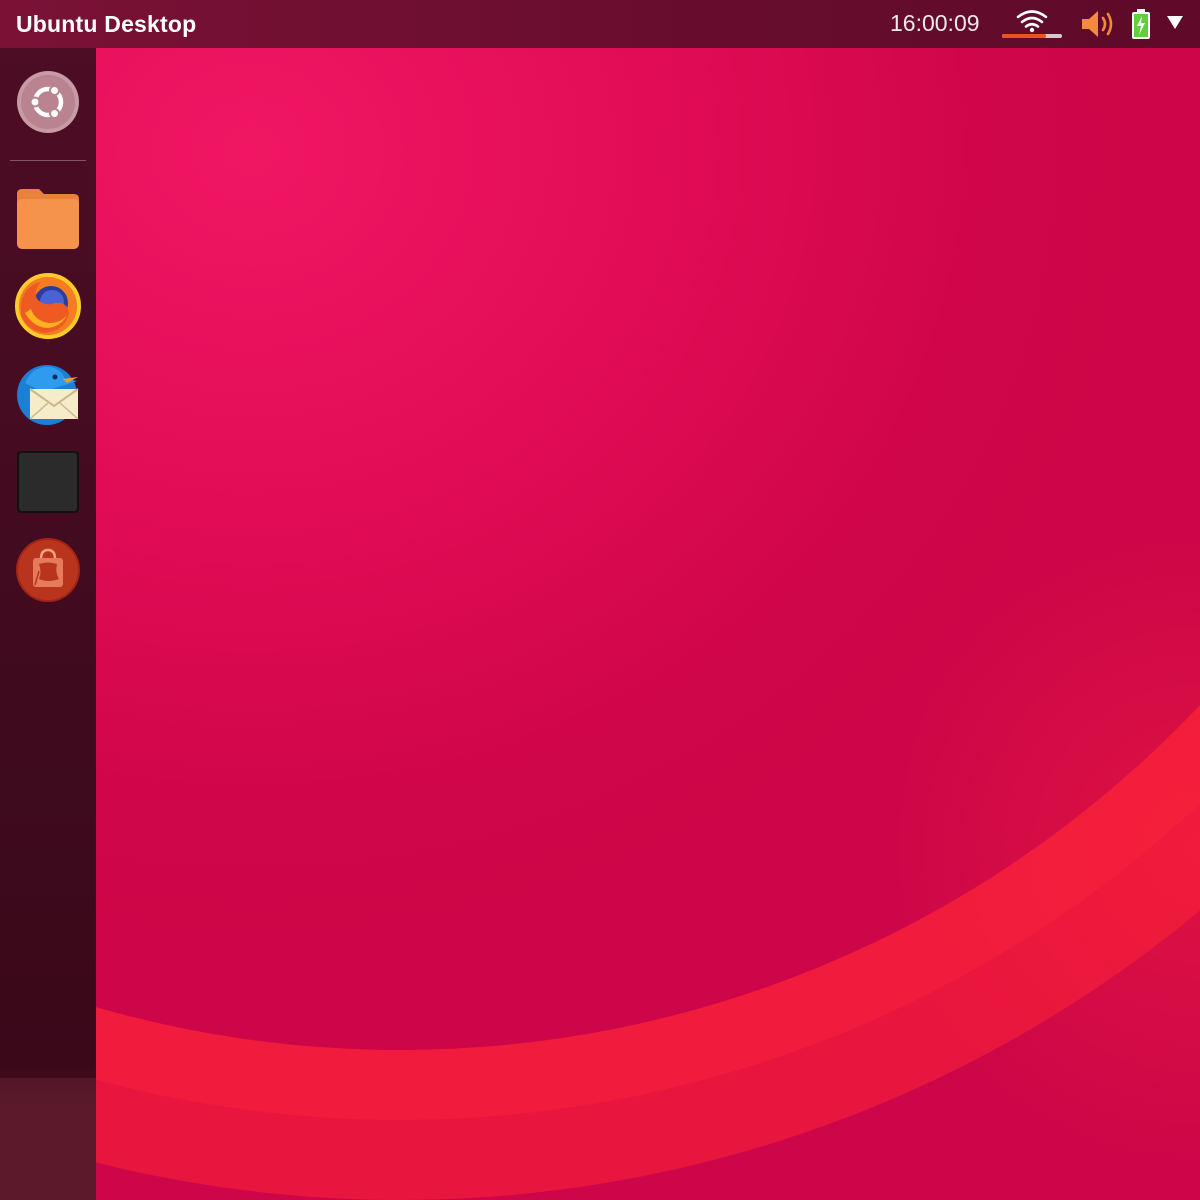  Describe the element at coordinates (48, 624) in the screenshot. I see `launcher` at that location.